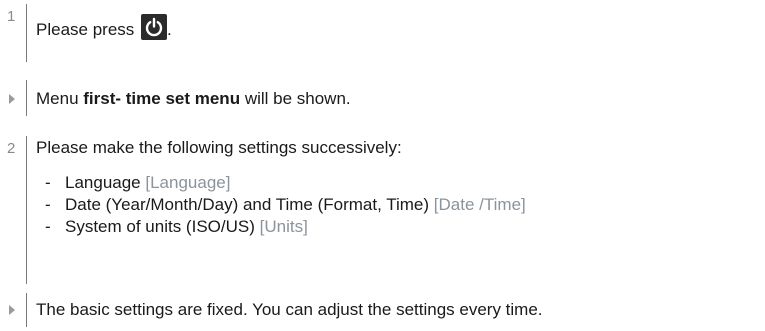  I want to click on setting-label: Language, so click(103, 182).